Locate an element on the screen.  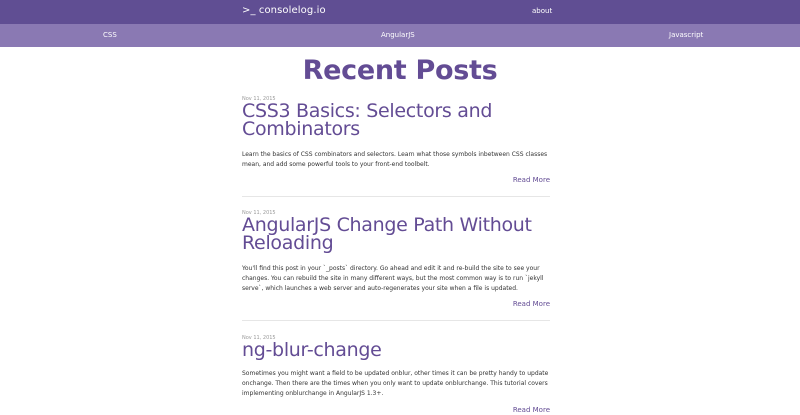
top-navbar: >_ consolelog.io about is located at coordinates (400, 12).